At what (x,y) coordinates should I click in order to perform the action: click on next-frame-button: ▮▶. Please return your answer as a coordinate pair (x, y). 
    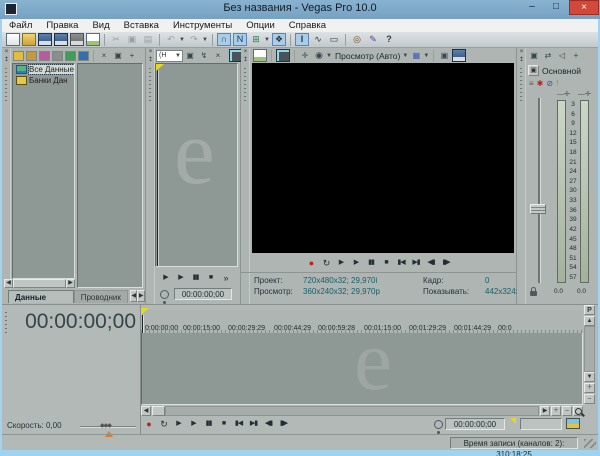
    Looking at the image, I should click on (283, 424).